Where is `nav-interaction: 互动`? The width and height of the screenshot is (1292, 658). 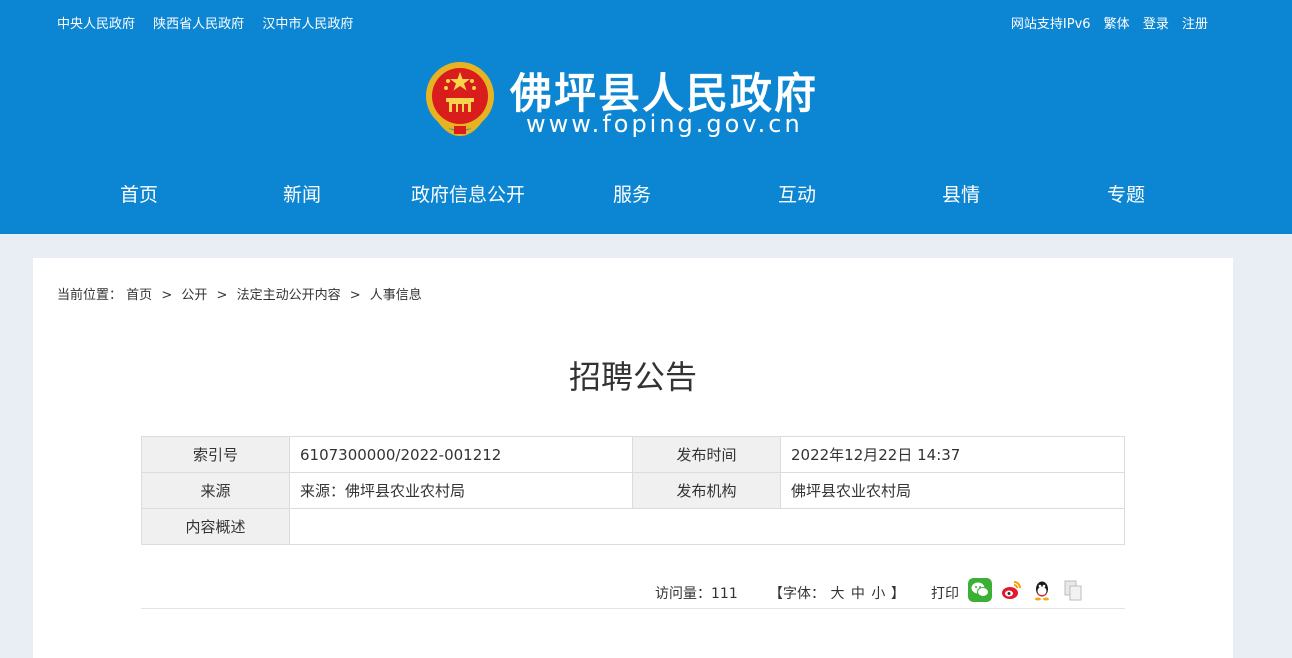
nav-interaction: 互动 is located at coordinates (797, 193).